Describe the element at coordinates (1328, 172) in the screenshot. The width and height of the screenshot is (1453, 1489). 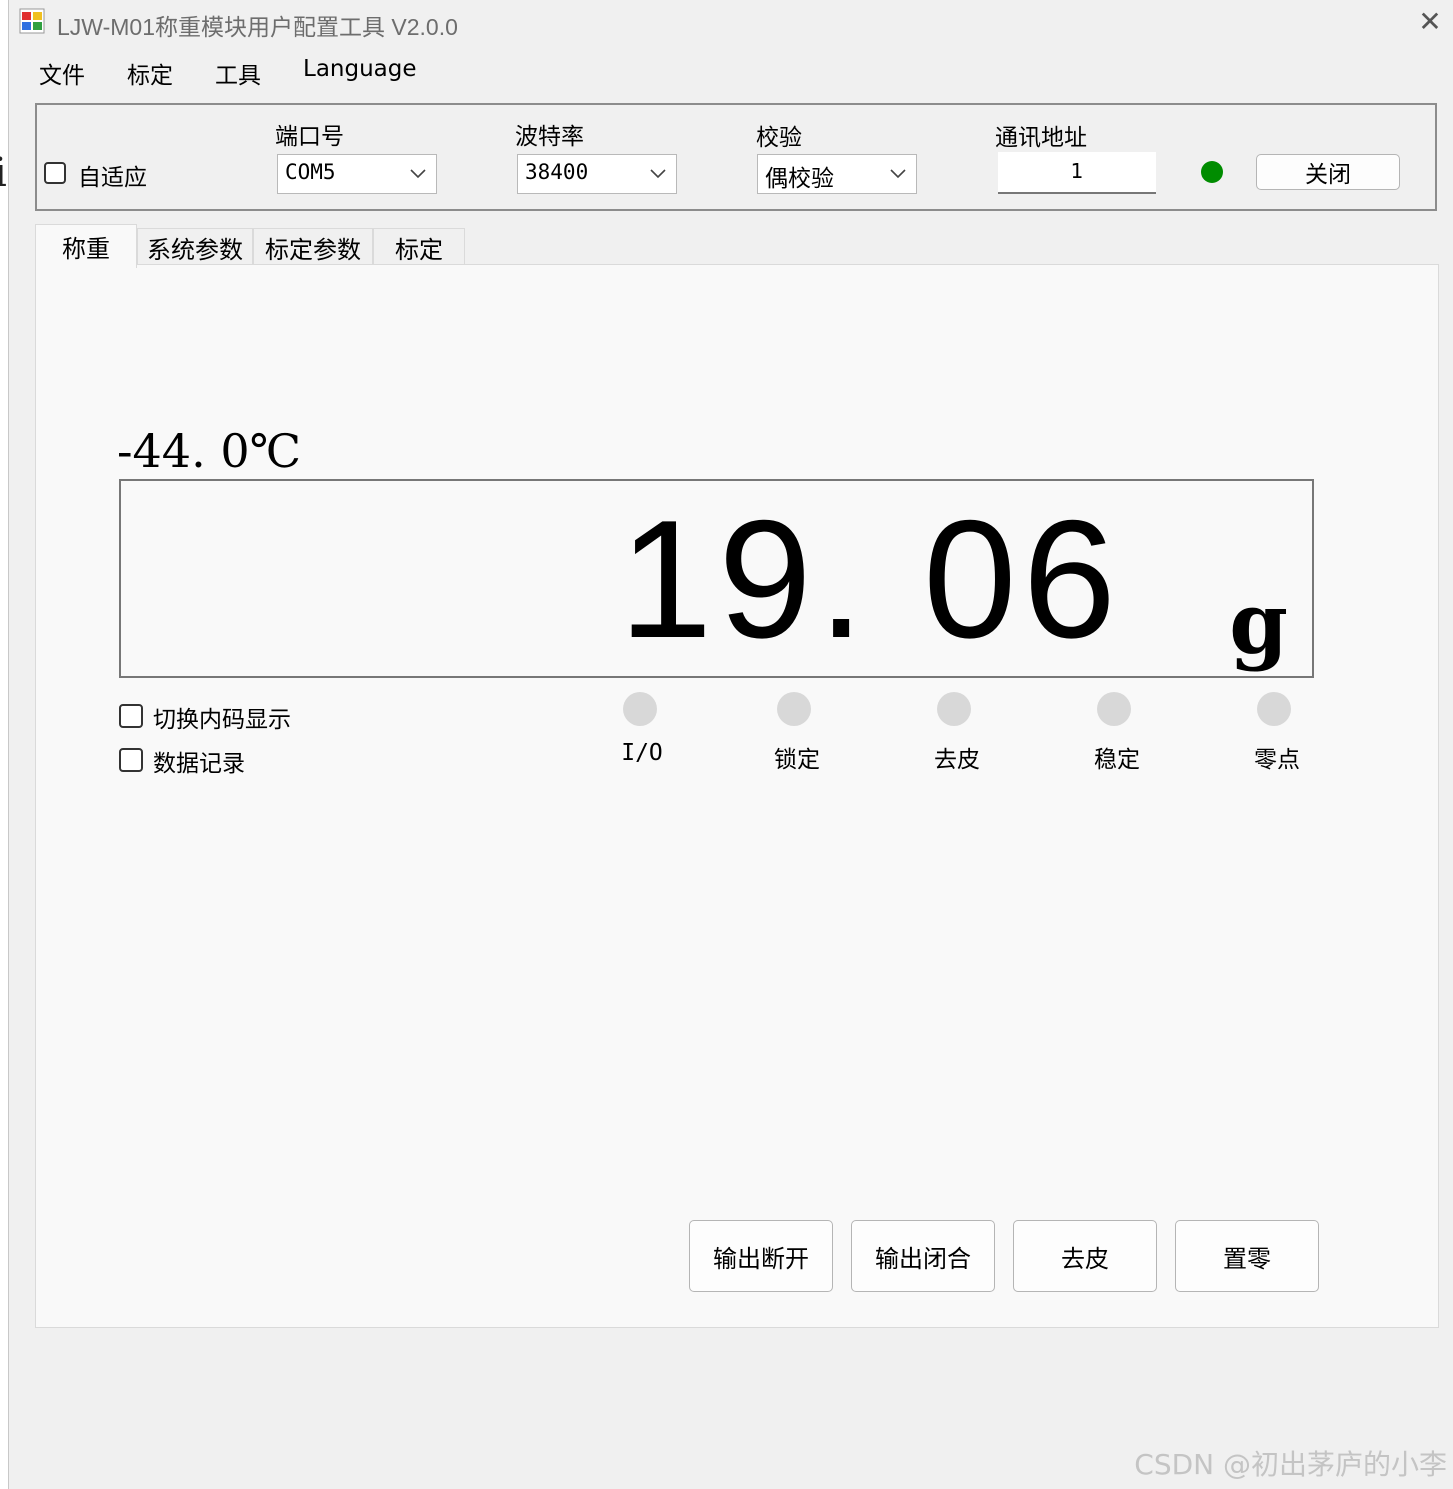
I see `close-port-button: 关闭` at that location.